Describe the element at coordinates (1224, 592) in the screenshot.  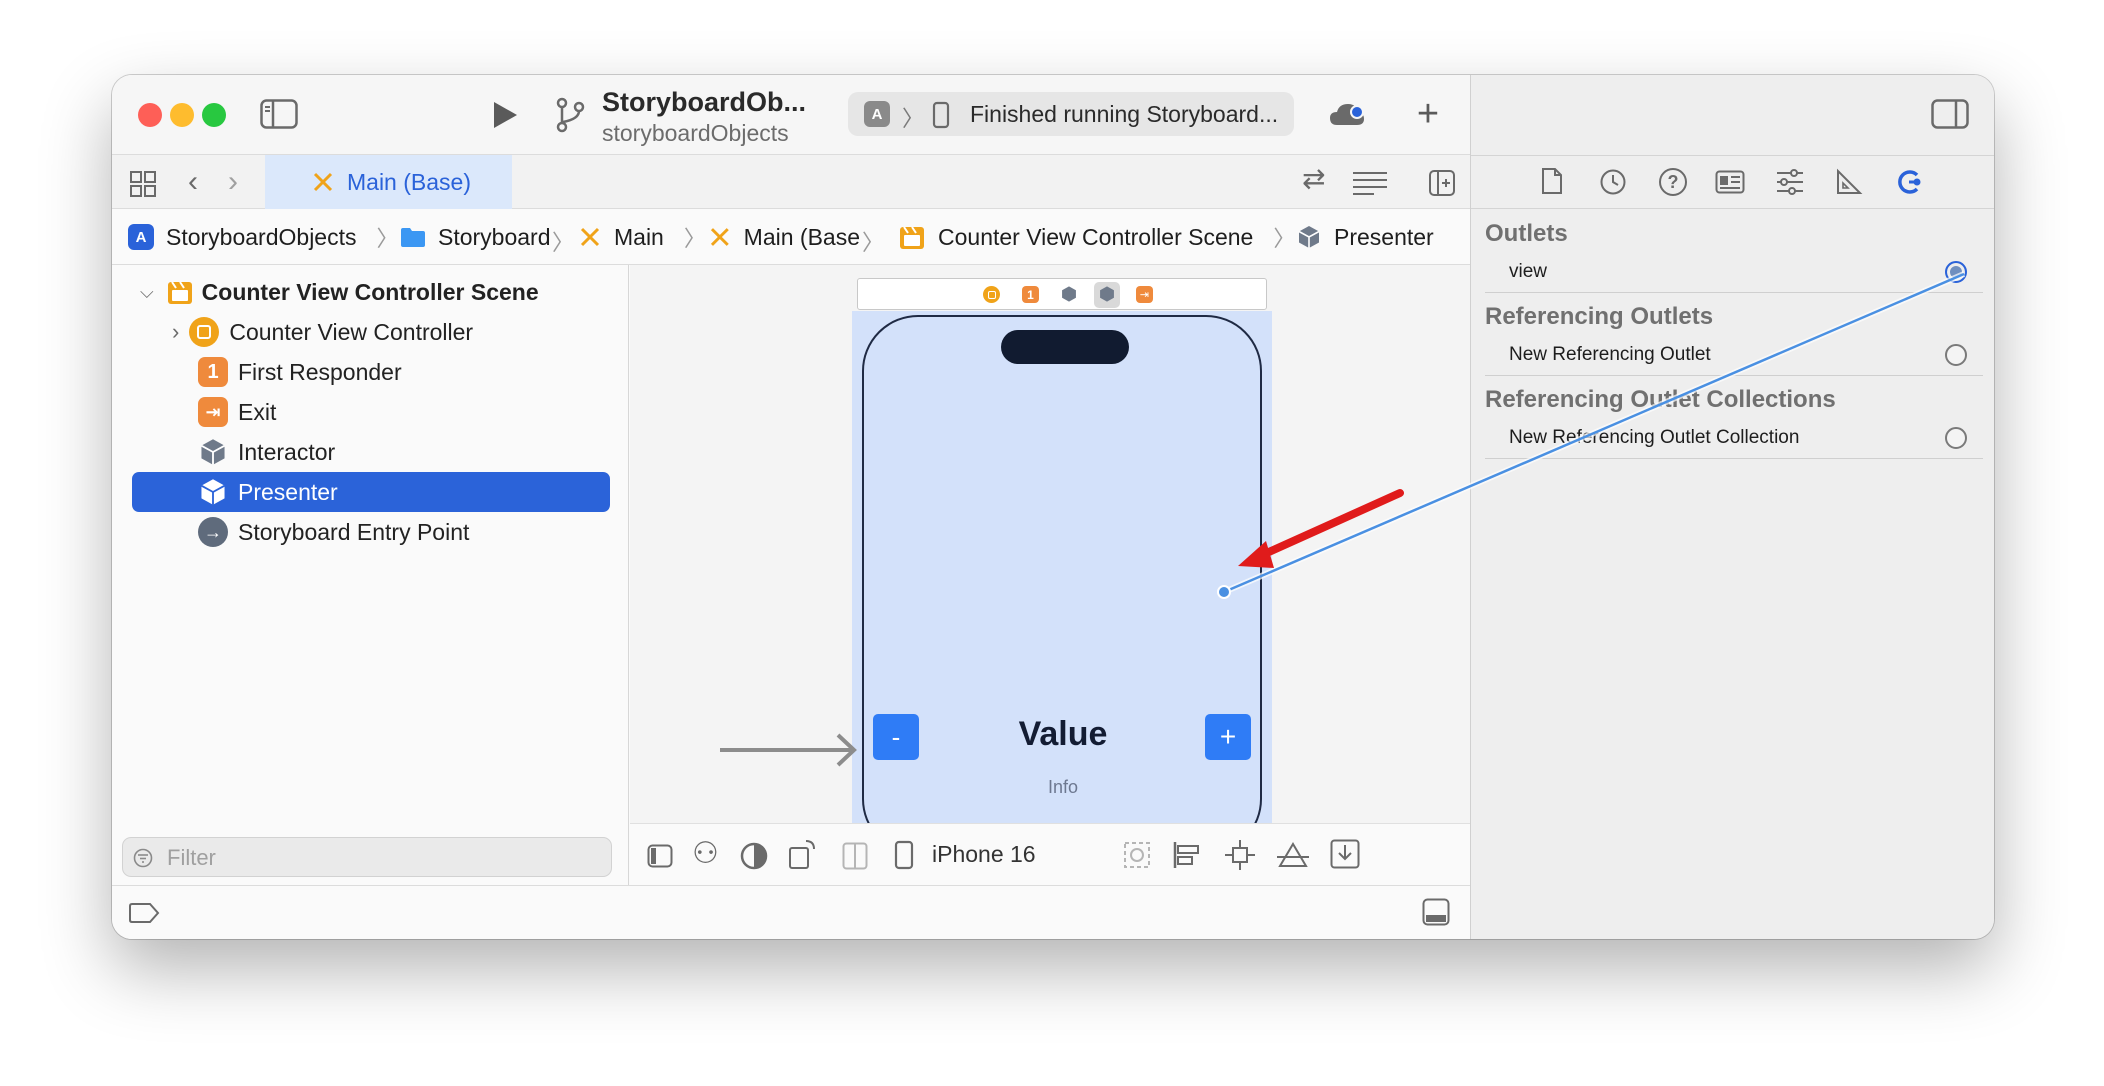
I see `connection-endpoint-dot` at that location.